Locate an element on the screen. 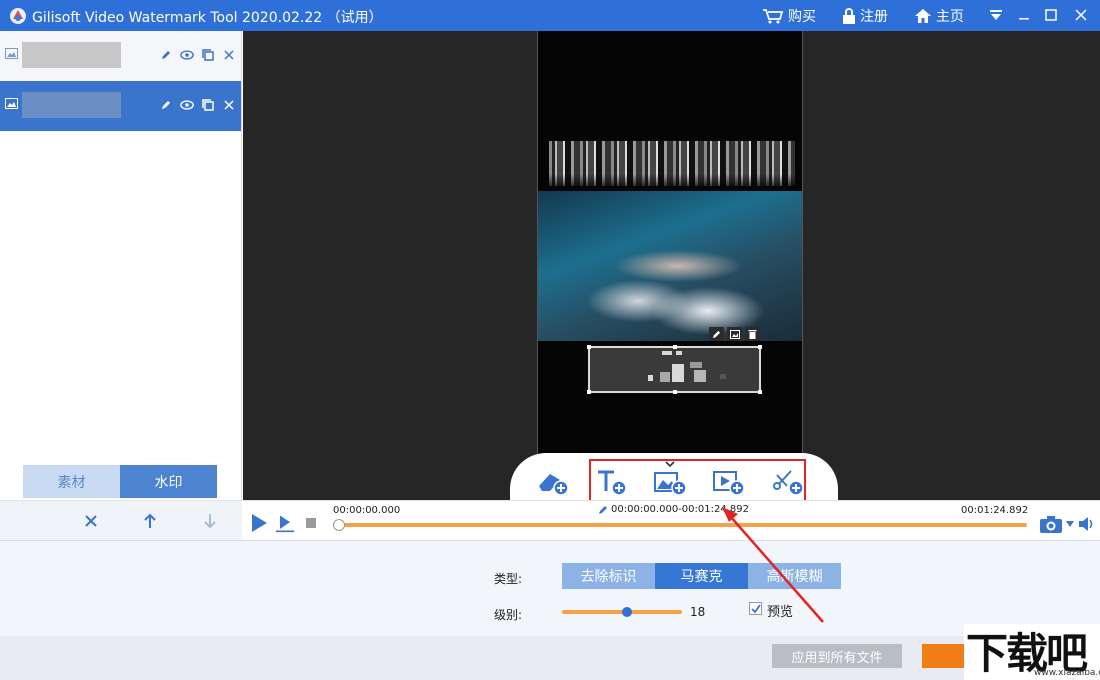  level-value: 18 is located at coordinates (698, 612).